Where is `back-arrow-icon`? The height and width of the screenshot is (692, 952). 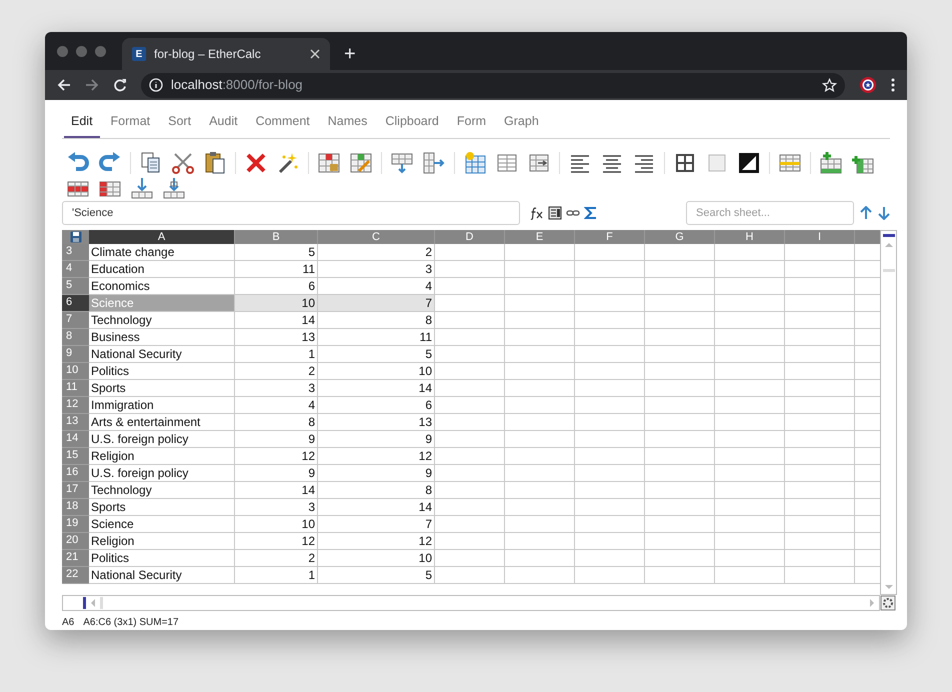
back-arrow-icon is located at coordinates (64, 85).